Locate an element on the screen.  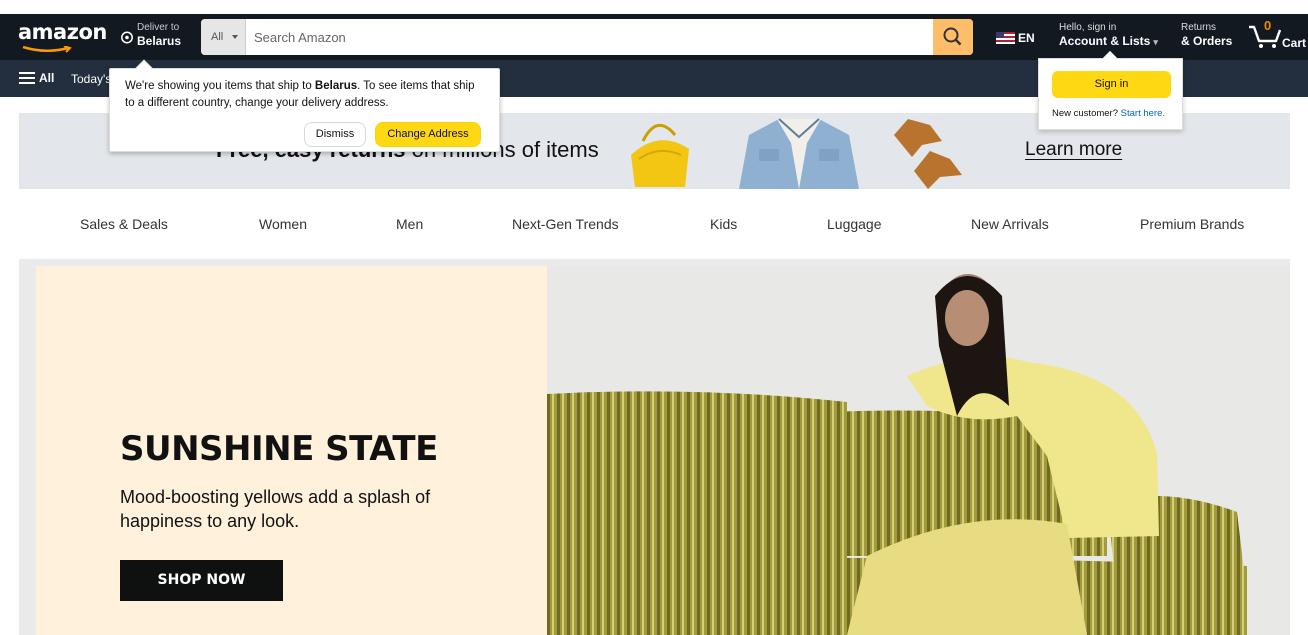
deliver-to-label: Deliver to is located at coordinates (158, 27).